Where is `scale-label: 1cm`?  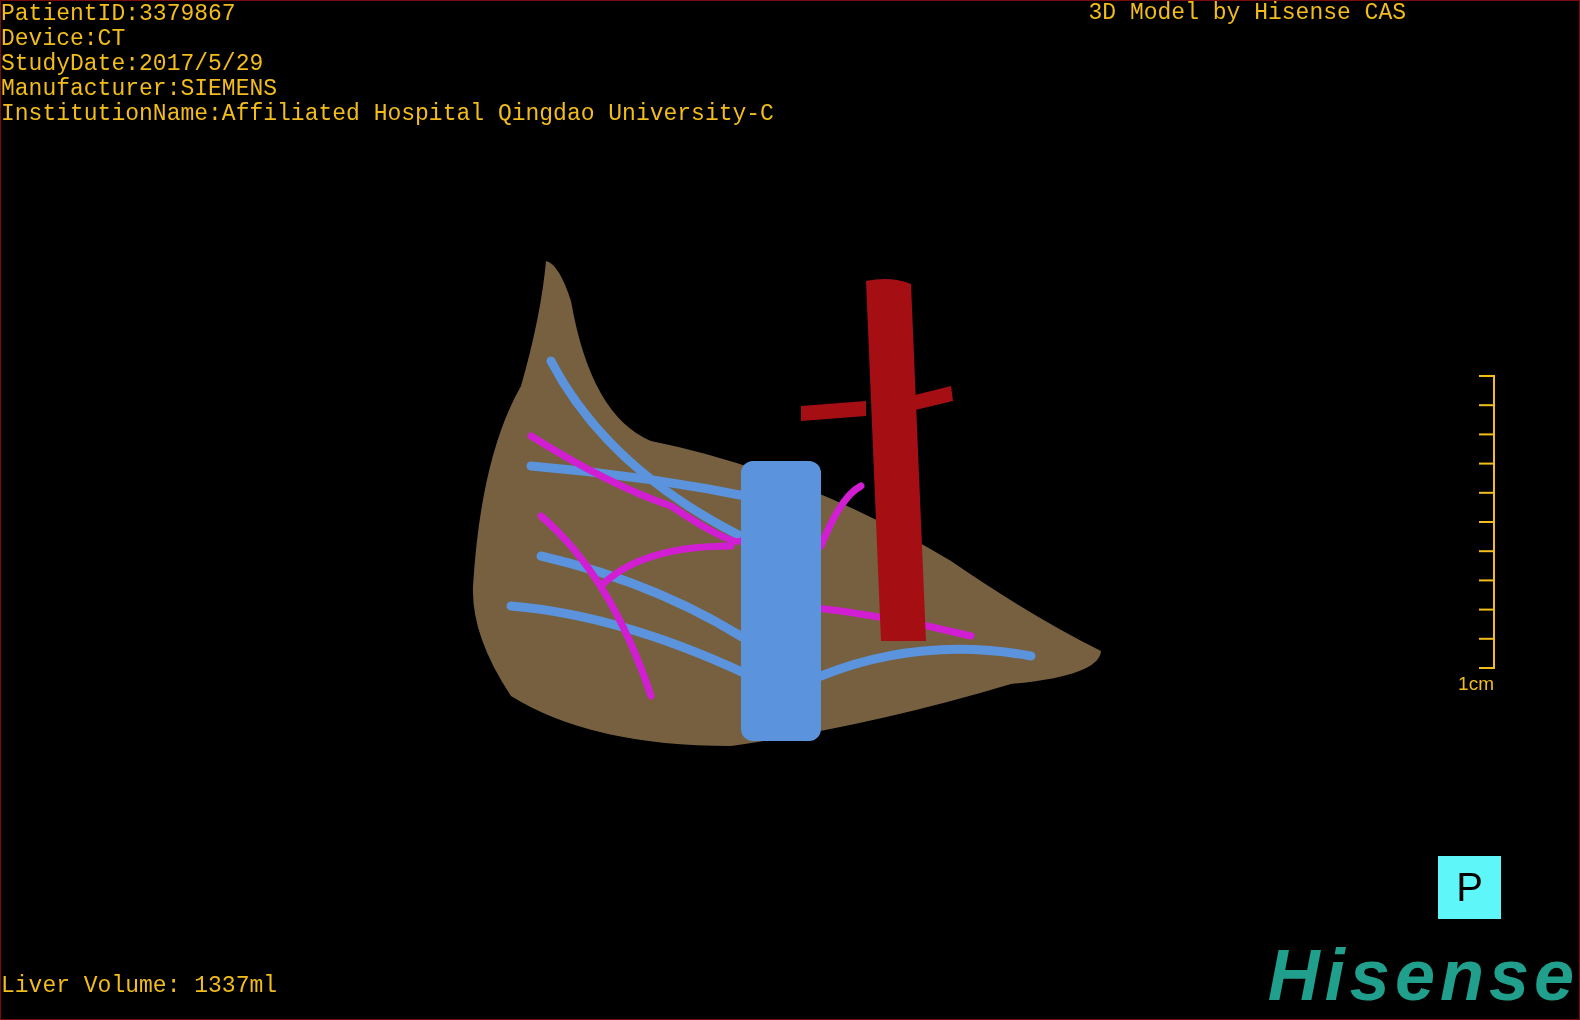 scale-label: 1cm is located at coordinates (1476, 684).